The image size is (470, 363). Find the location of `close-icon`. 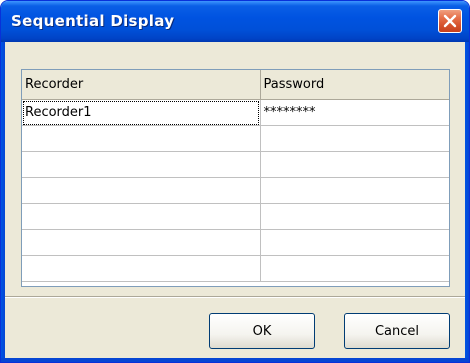

close-icon is located at coordinates (450, 21).